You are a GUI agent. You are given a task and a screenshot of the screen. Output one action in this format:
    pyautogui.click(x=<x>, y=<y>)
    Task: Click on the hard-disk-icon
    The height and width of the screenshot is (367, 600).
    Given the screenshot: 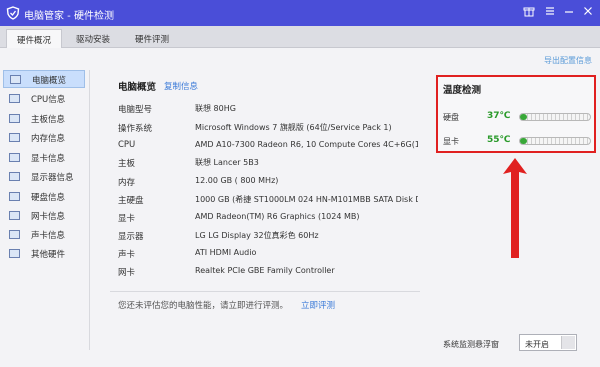 What is the action you would take?
    pyautogui.click(x=14, y=196)
    